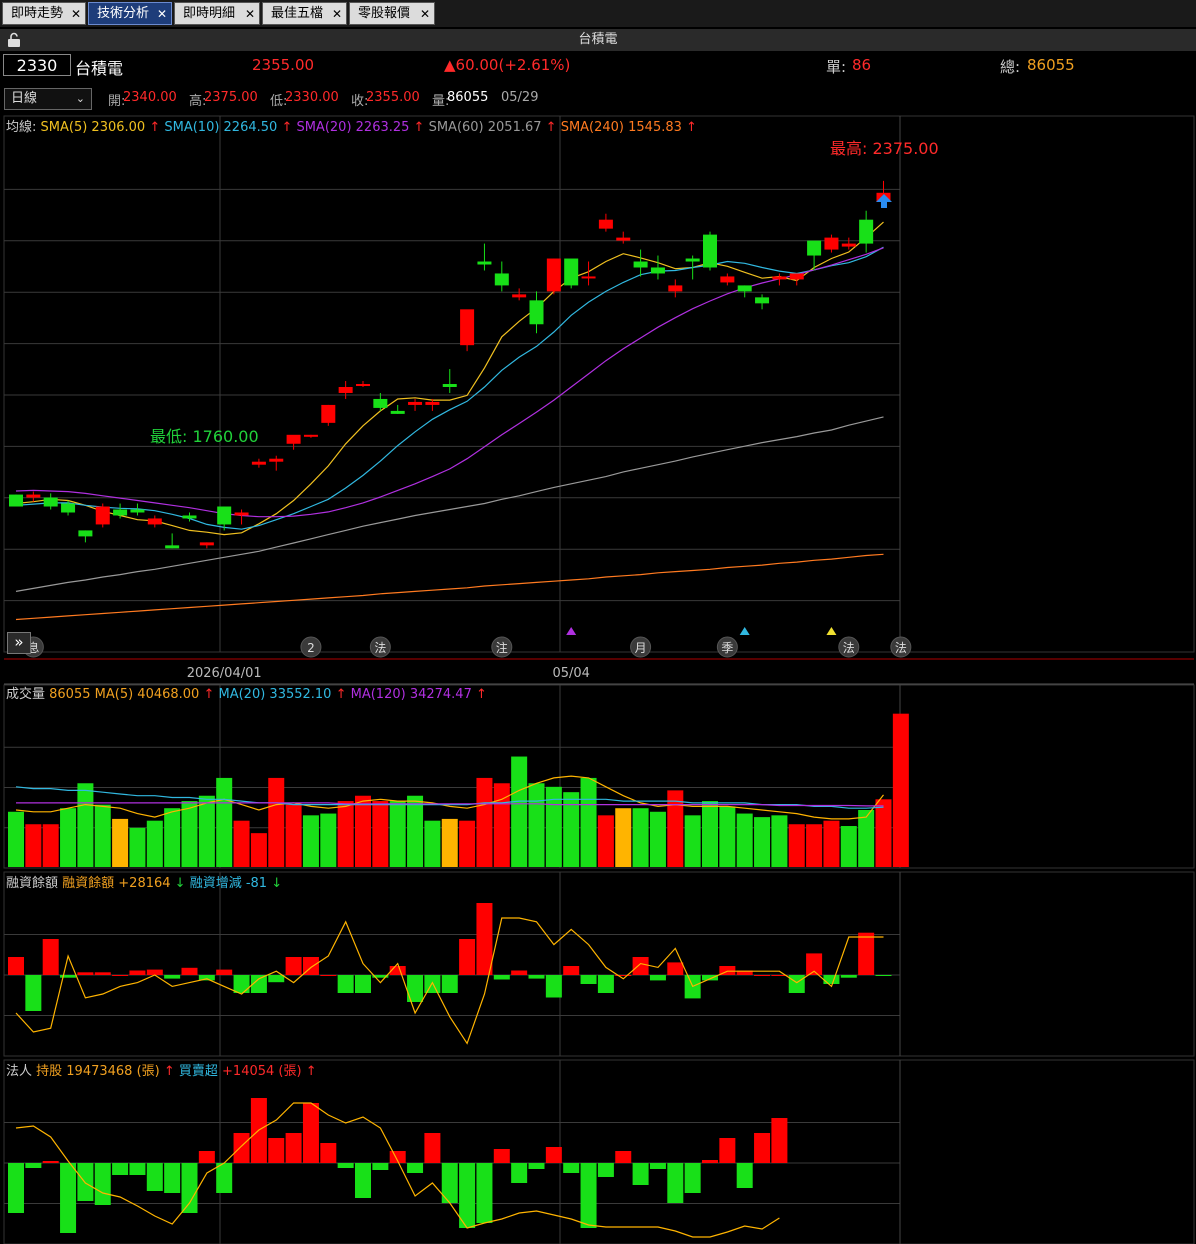 Image resolution: width=1196 pixels, height=1244 pixels. I want to click on price-legend-item: SMA(20) 2263.25, so click(354, 127).